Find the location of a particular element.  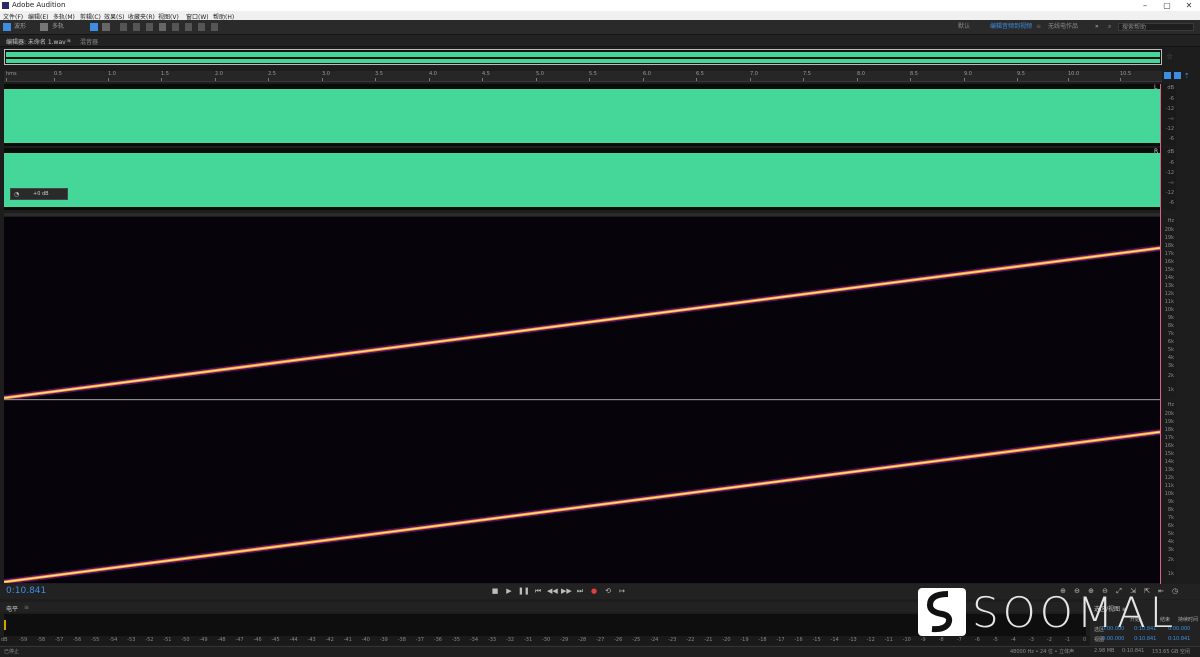

play-button: ▶ is located at coordinates (509, 591).